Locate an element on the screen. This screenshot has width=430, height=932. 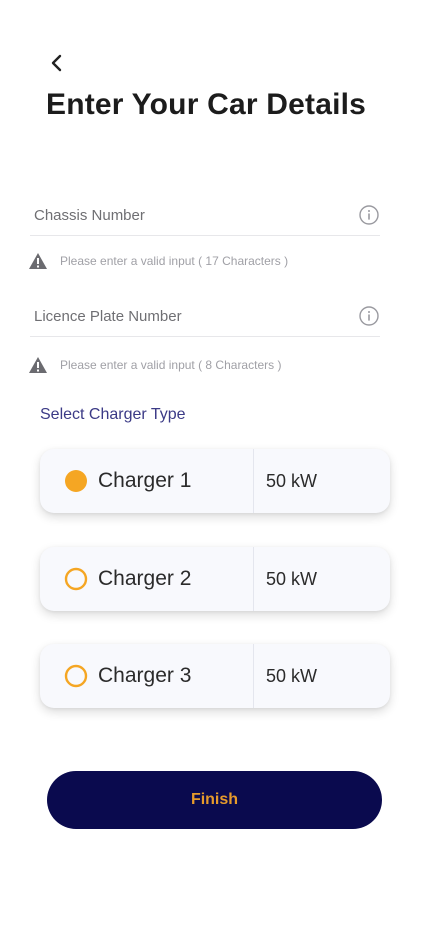
chassis-number-field is located at coordinates (205, 215).